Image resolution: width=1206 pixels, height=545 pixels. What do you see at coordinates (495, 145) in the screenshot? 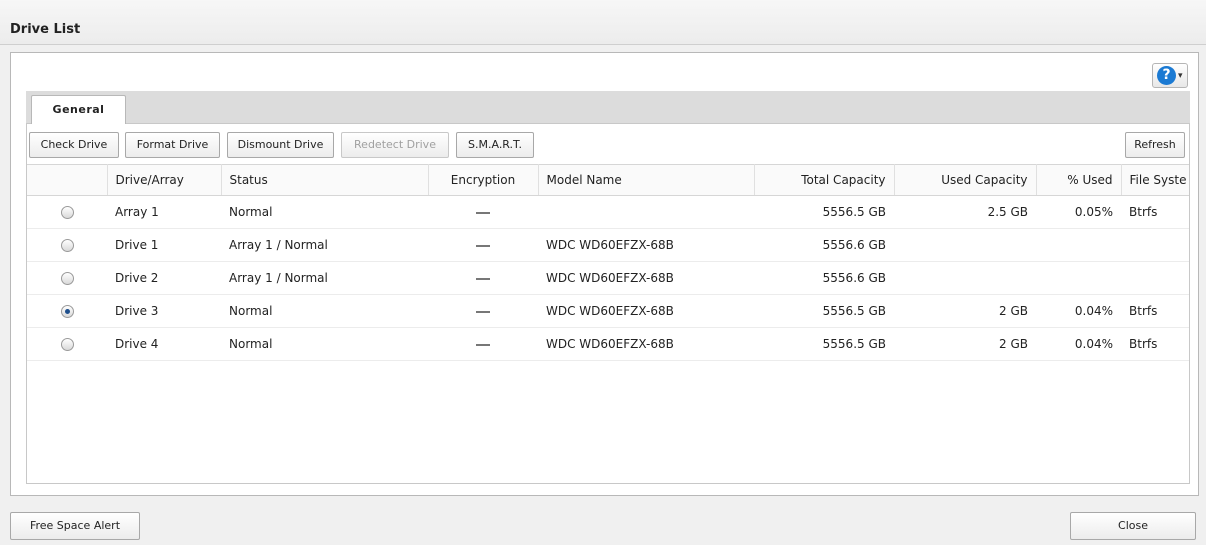
I see `smart-button: S.M.A.R.T.` at bounding box center [495, 145].